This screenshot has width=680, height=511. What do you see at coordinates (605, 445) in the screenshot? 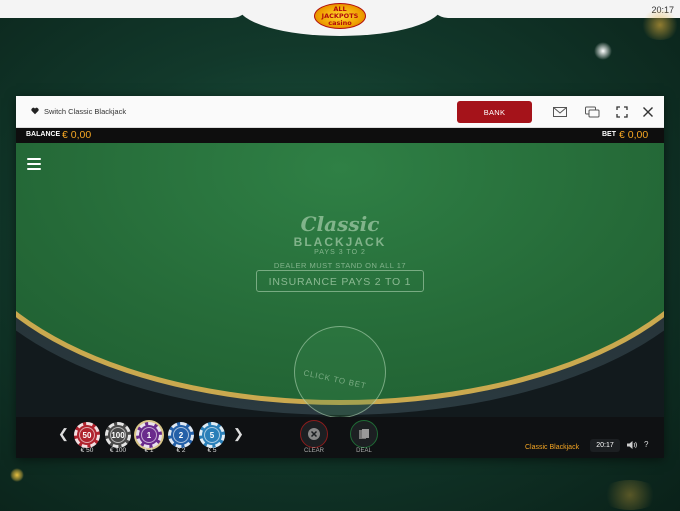
I see `game-clock: 20:17` at bounding box center [605, 445].